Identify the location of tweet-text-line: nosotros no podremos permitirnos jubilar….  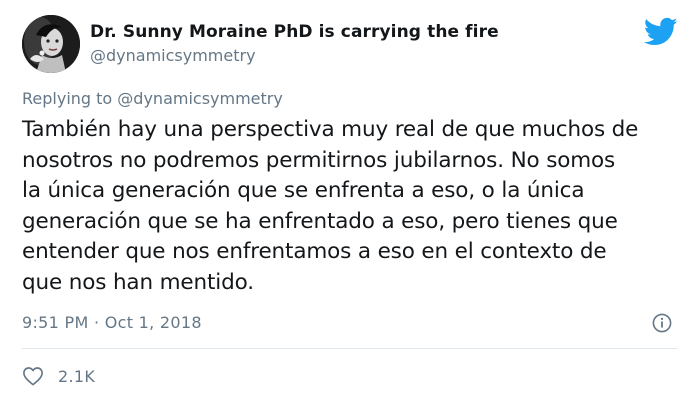
(319, 160).